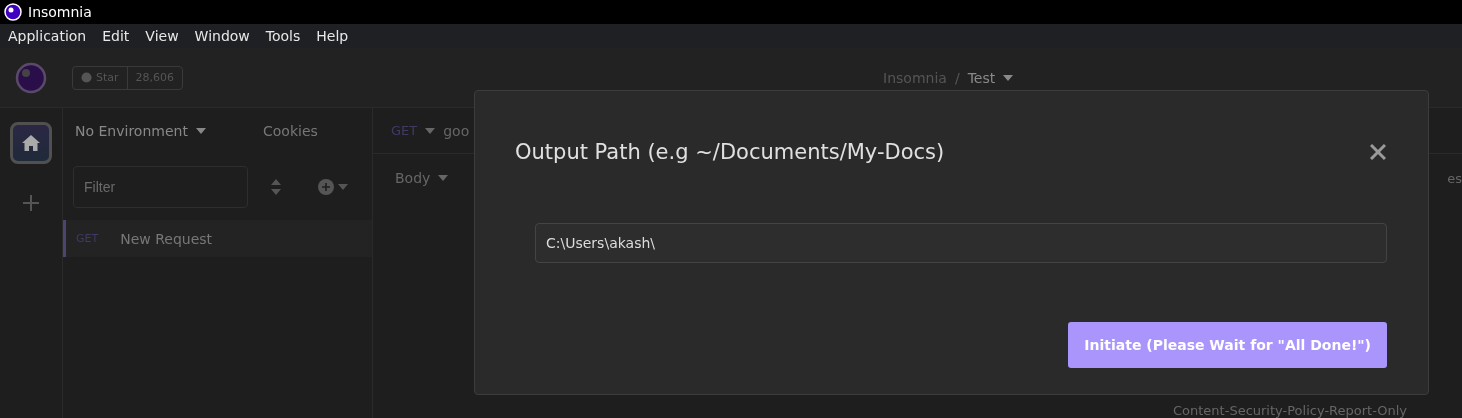 This screenshot has height=418, width=1462. What do you see at coordinates (326, 187) in the screenshot?
I see `add-circle-icon` at bounding box center [326, 187].